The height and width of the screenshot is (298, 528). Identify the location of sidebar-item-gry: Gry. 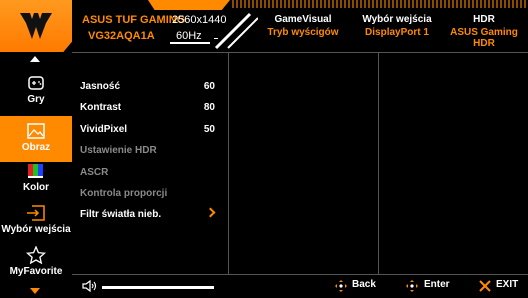
(36, 91).